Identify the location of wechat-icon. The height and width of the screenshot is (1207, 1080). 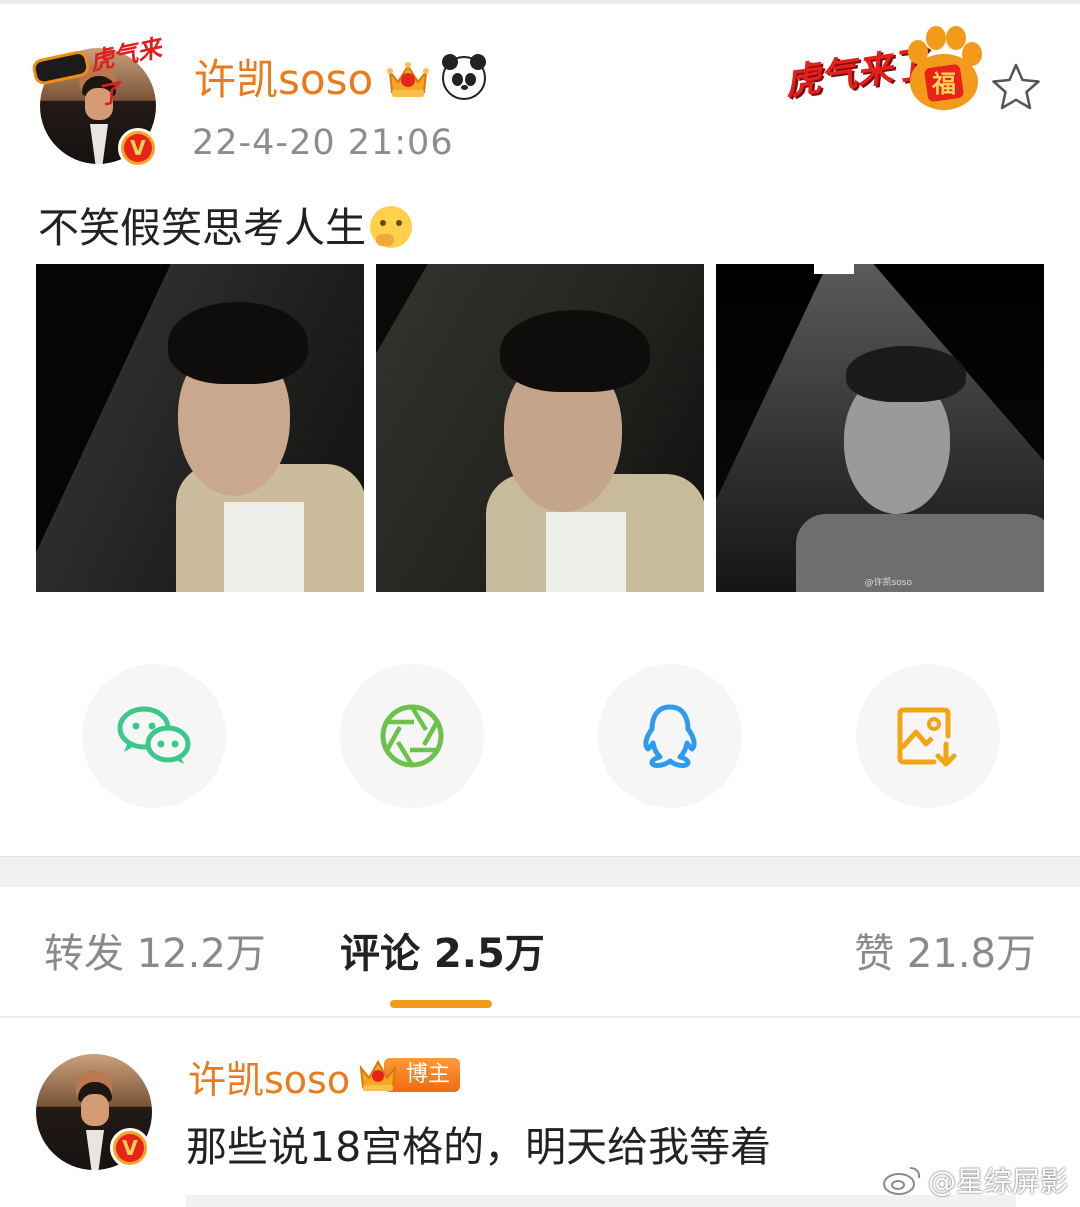
(154, 735).